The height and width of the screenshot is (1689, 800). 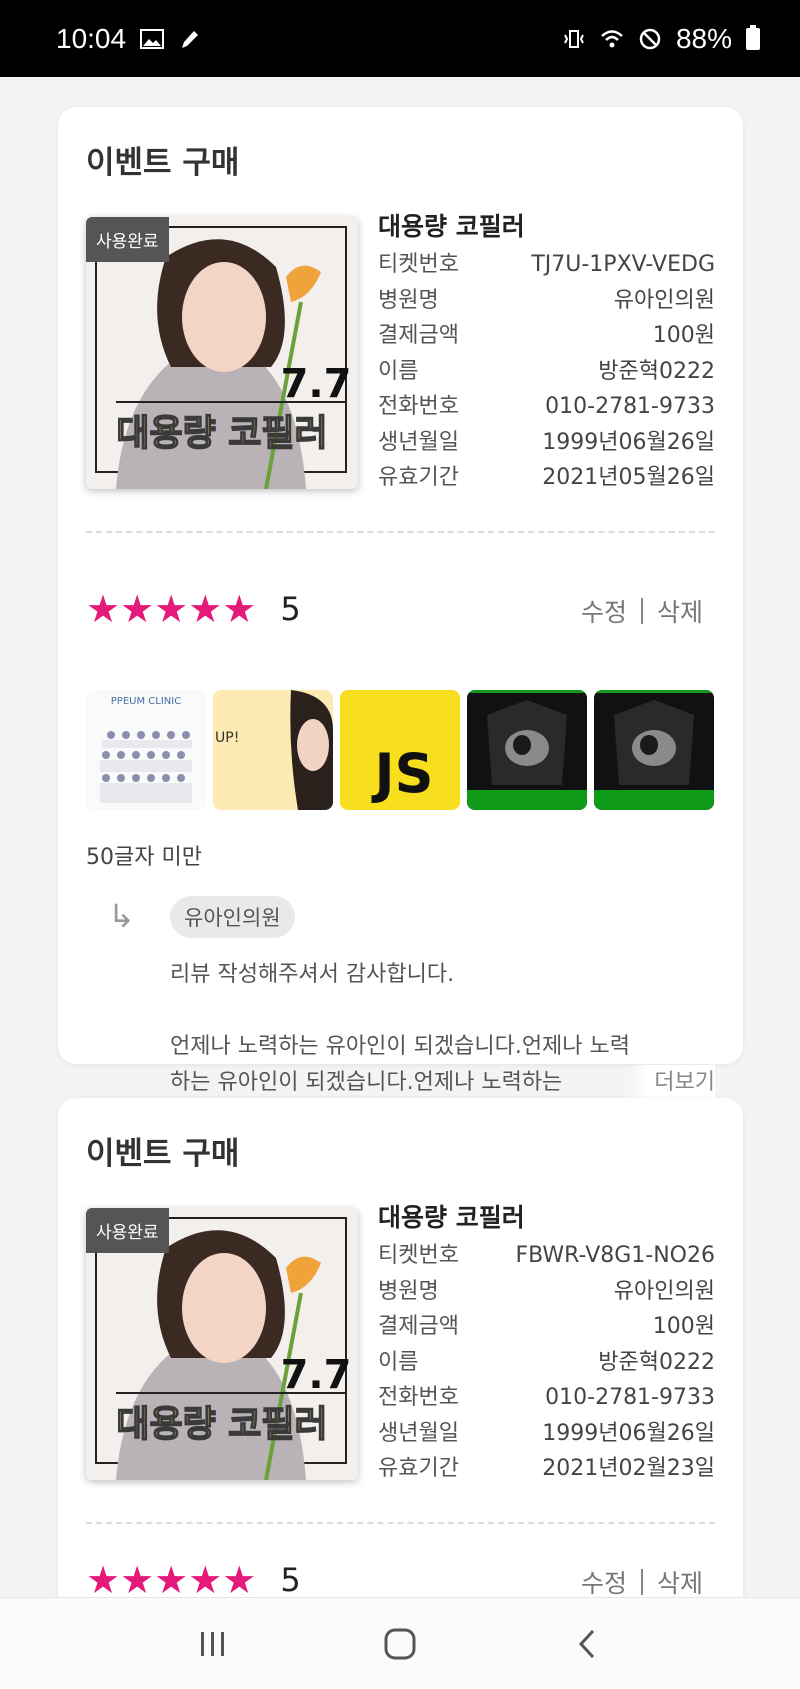 What do you see at coordinates (615, 1255) in the screenshot?
I see `info-value: FBWR-V8G1-NO26` at bounding box center [615, 1255].